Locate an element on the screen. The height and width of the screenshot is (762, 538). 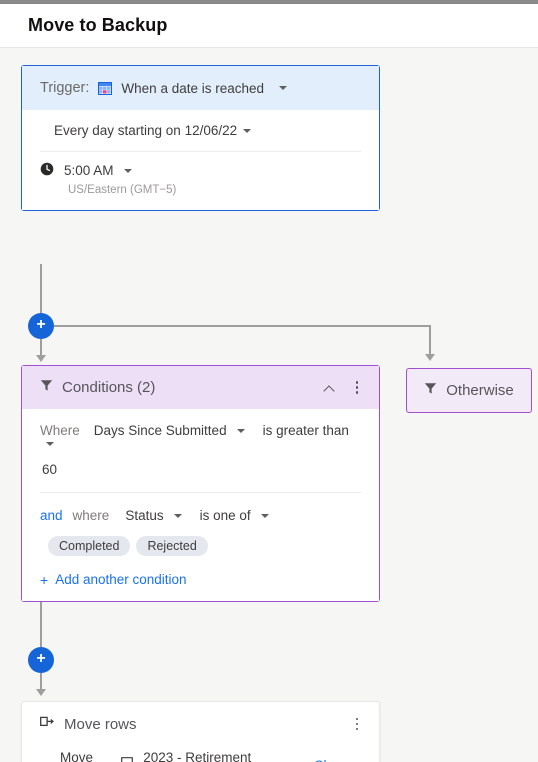
trigger-header: Trigger: When a date is reached is located at coordinates (200, 88).